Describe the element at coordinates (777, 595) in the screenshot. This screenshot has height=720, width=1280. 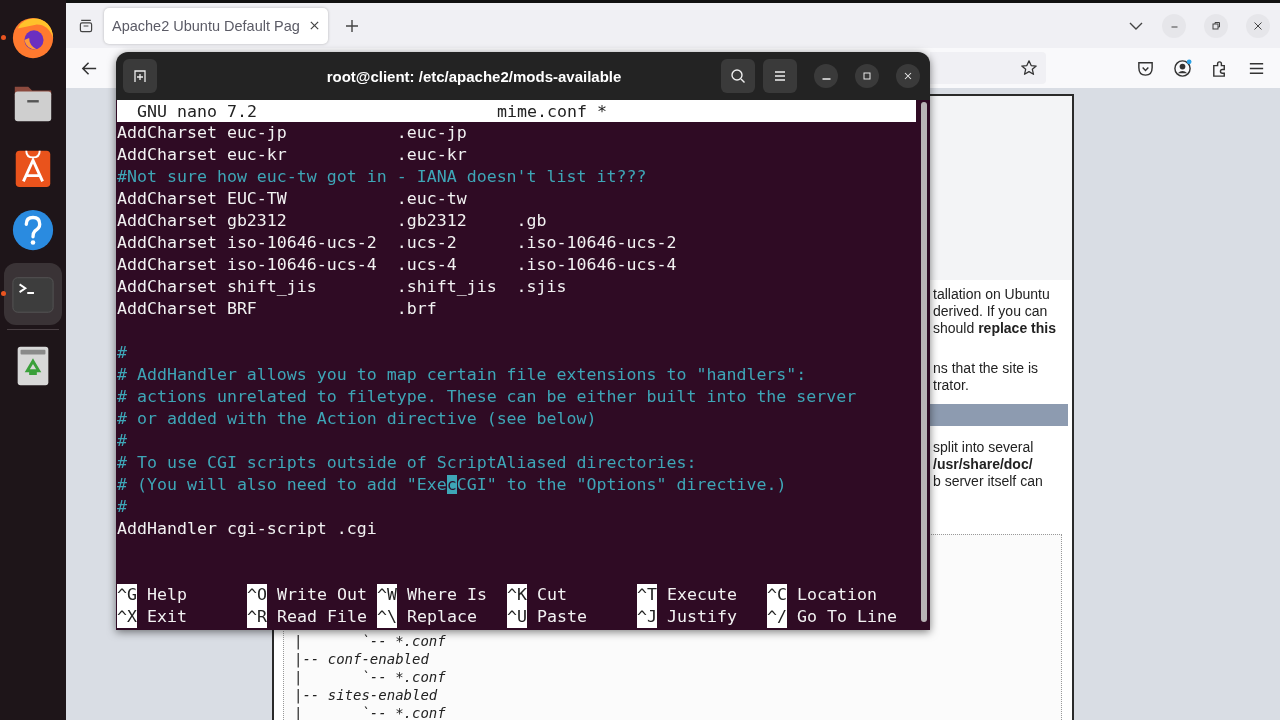
I see `shortcut-key: ^C` at that location.